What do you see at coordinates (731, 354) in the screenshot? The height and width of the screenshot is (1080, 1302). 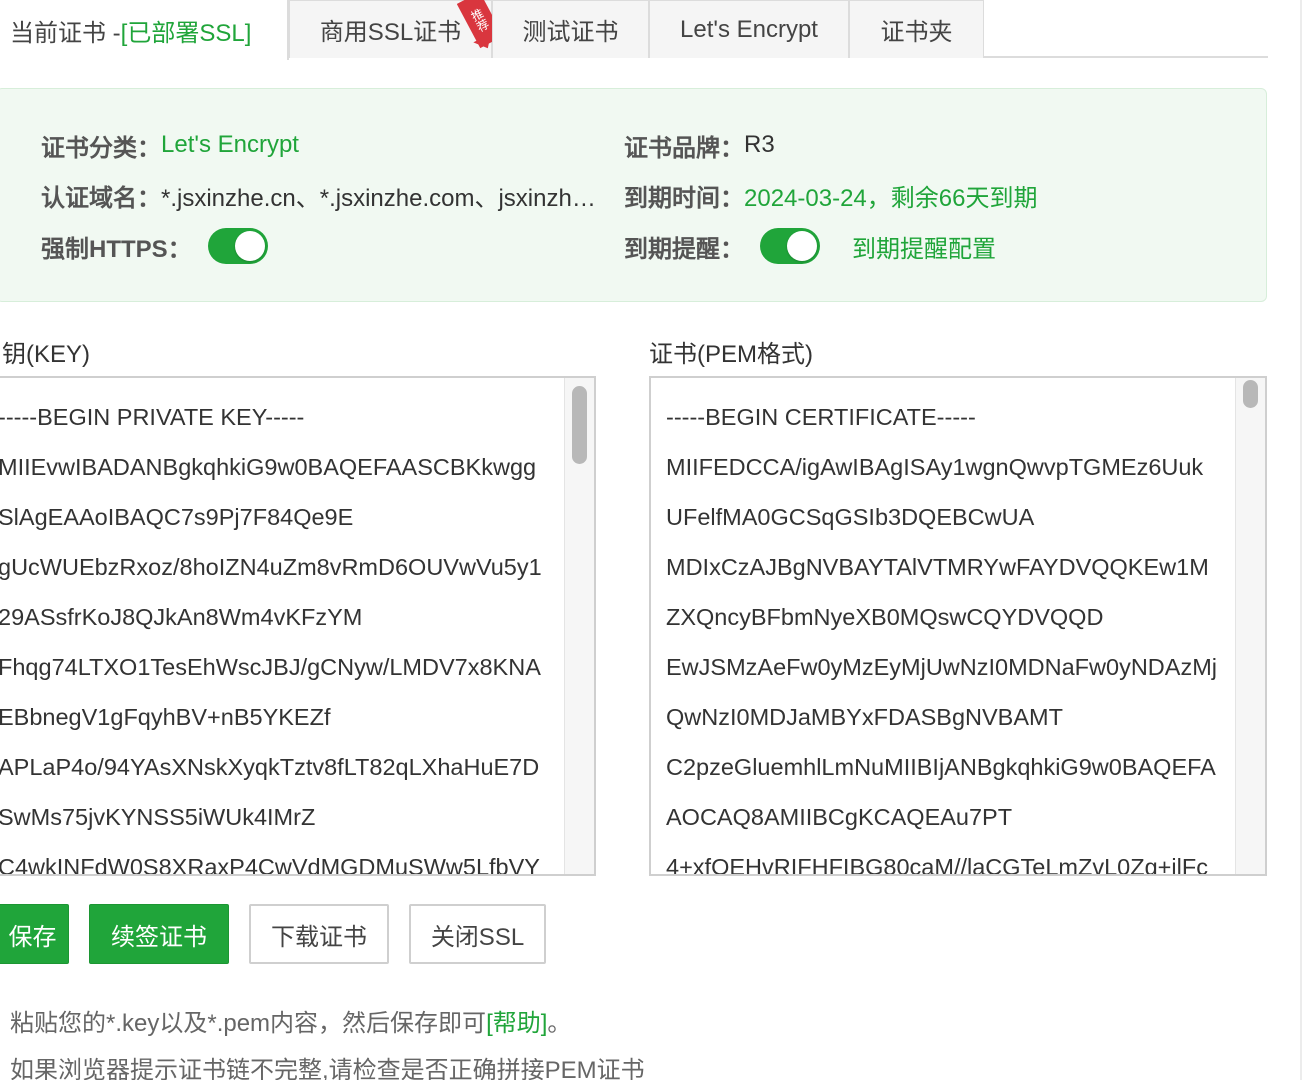 I see `cert-editor-label: 证书(PEM格式)` at bounding box center [731, 354].